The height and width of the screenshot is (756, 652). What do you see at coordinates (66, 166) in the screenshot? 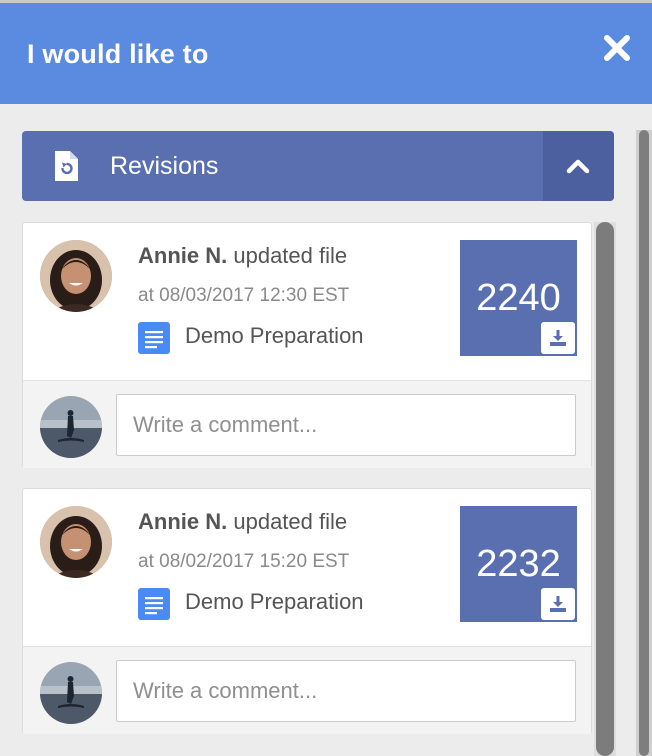
I see `revision-file-icon` at bounding box center [66, 166].